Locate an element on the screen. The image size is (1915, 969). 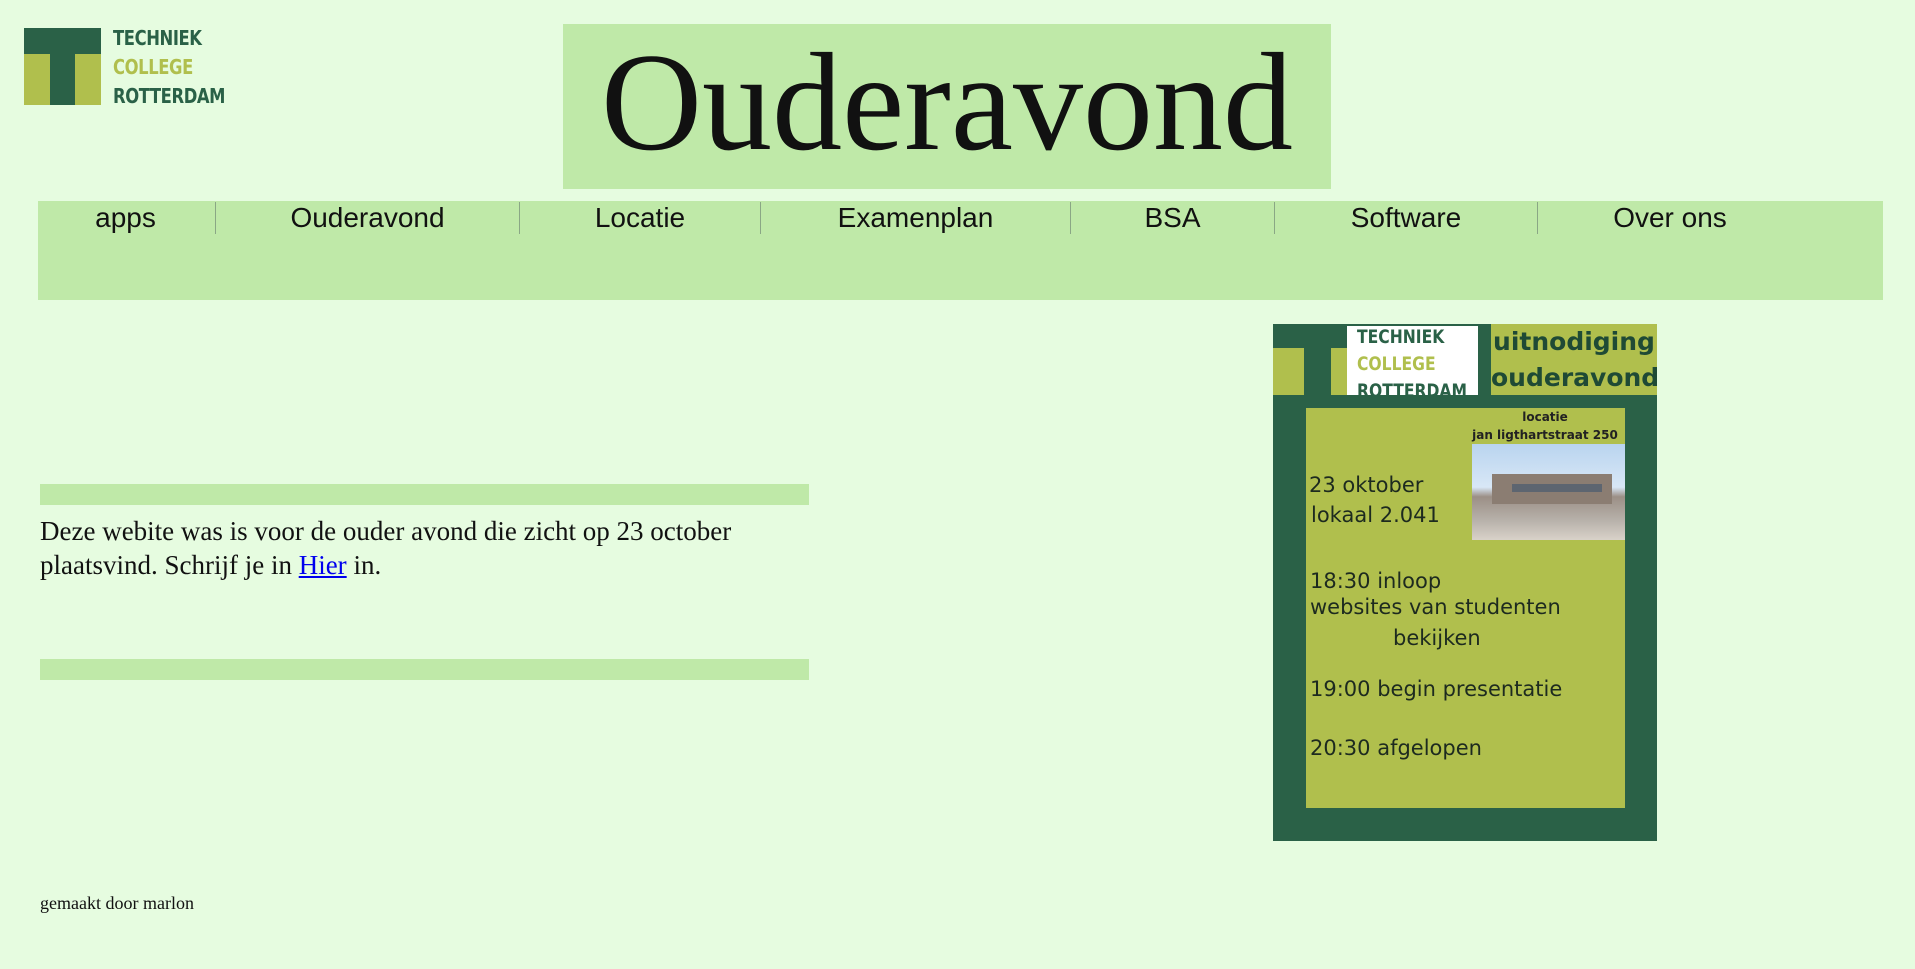
nav-item-ouderavond: Ouderavond is located at coordinates (367, 217).